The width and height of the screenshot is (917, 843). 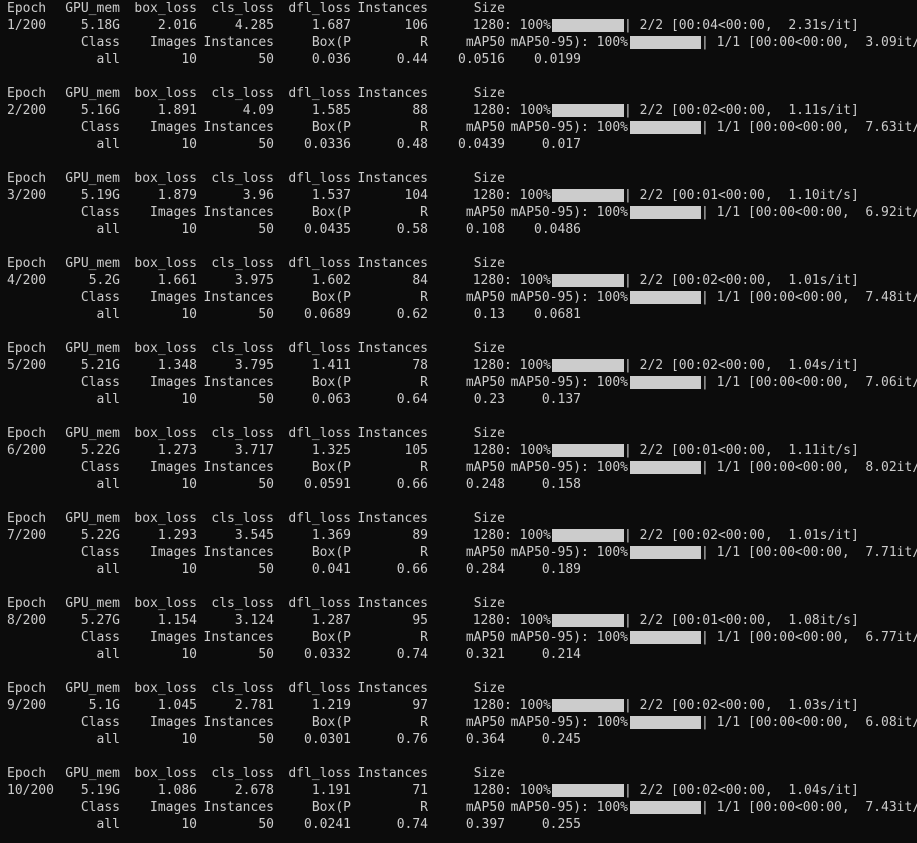 I want to click on val-header-map50: mAP50, so click(x=485, y=212).